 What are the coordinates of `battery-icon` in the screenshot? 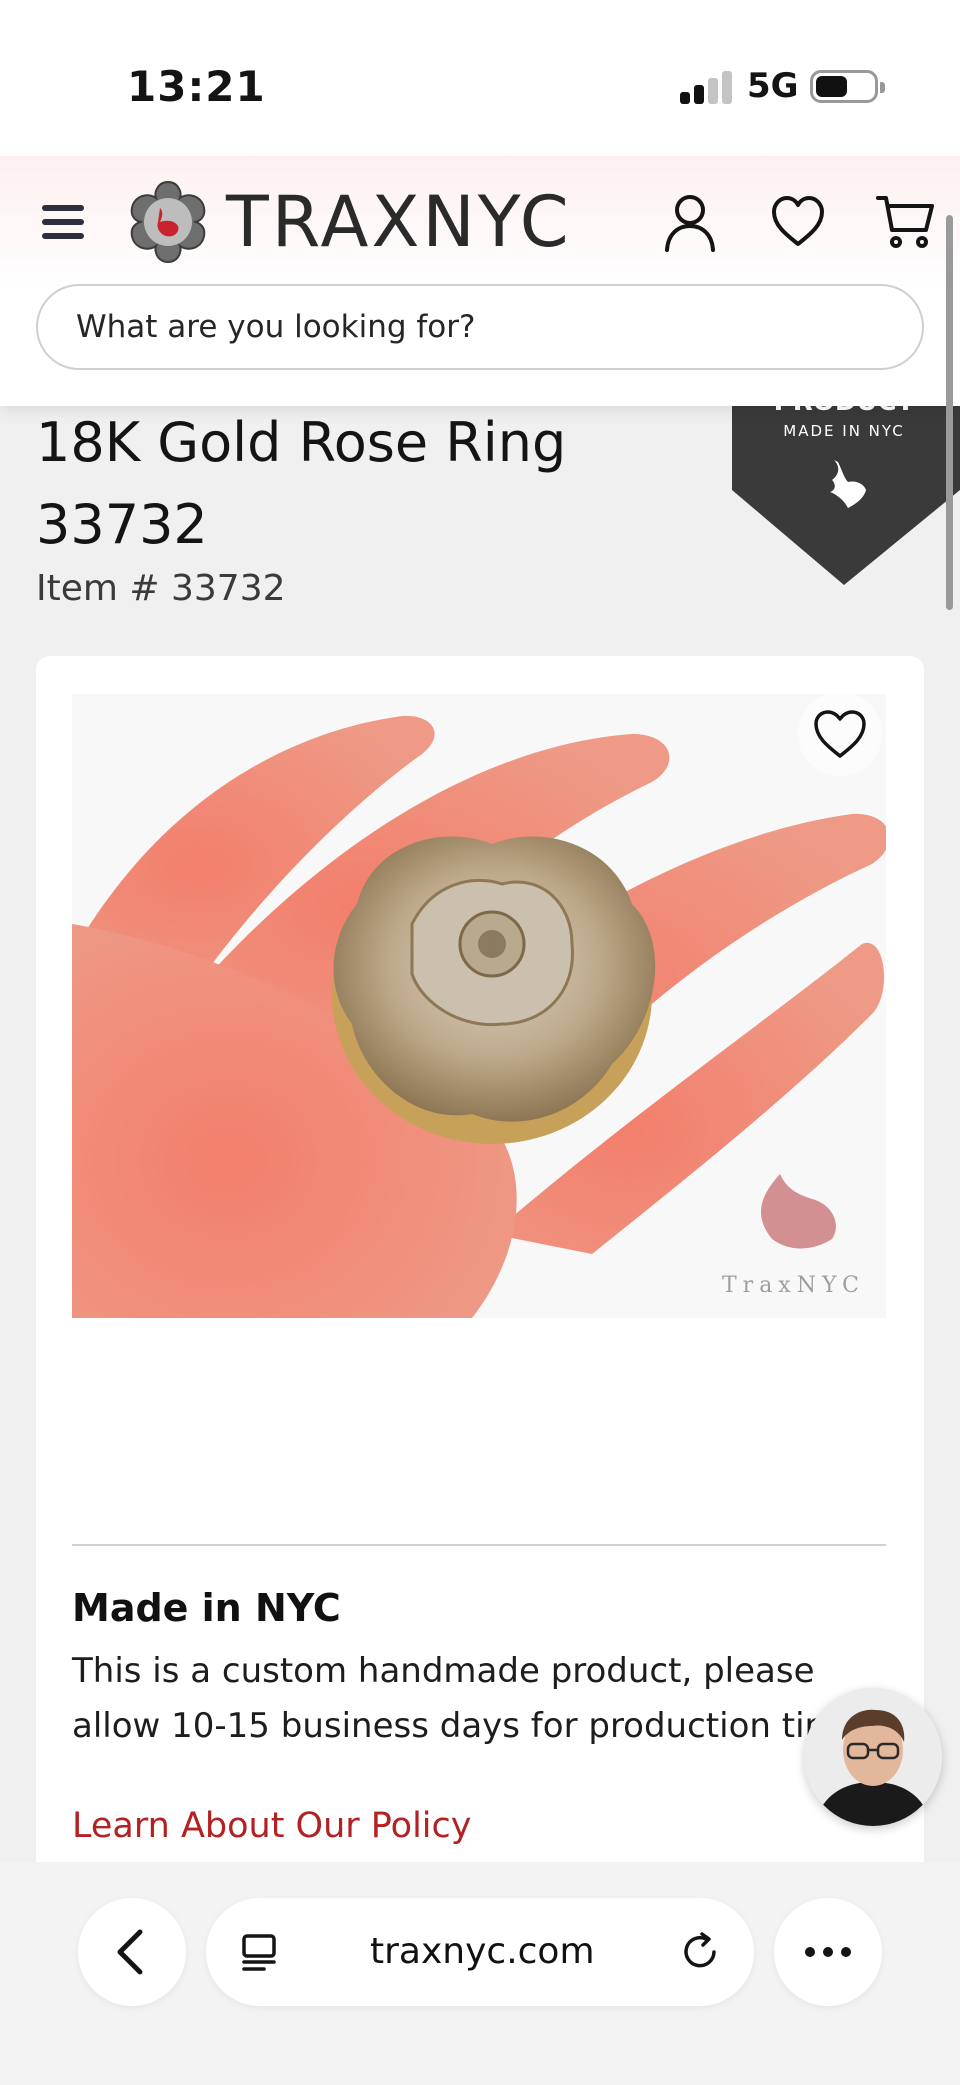 It's located at (847, 86).